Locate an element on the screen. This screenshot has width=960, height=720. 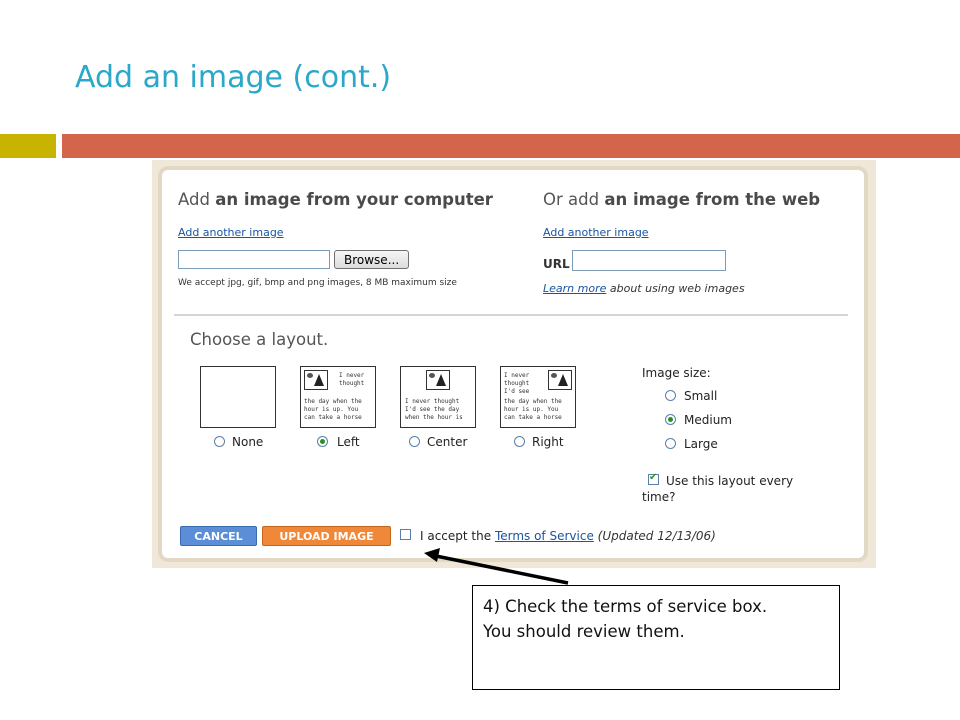
layout-radio-right is located at coordinates (519, 441).